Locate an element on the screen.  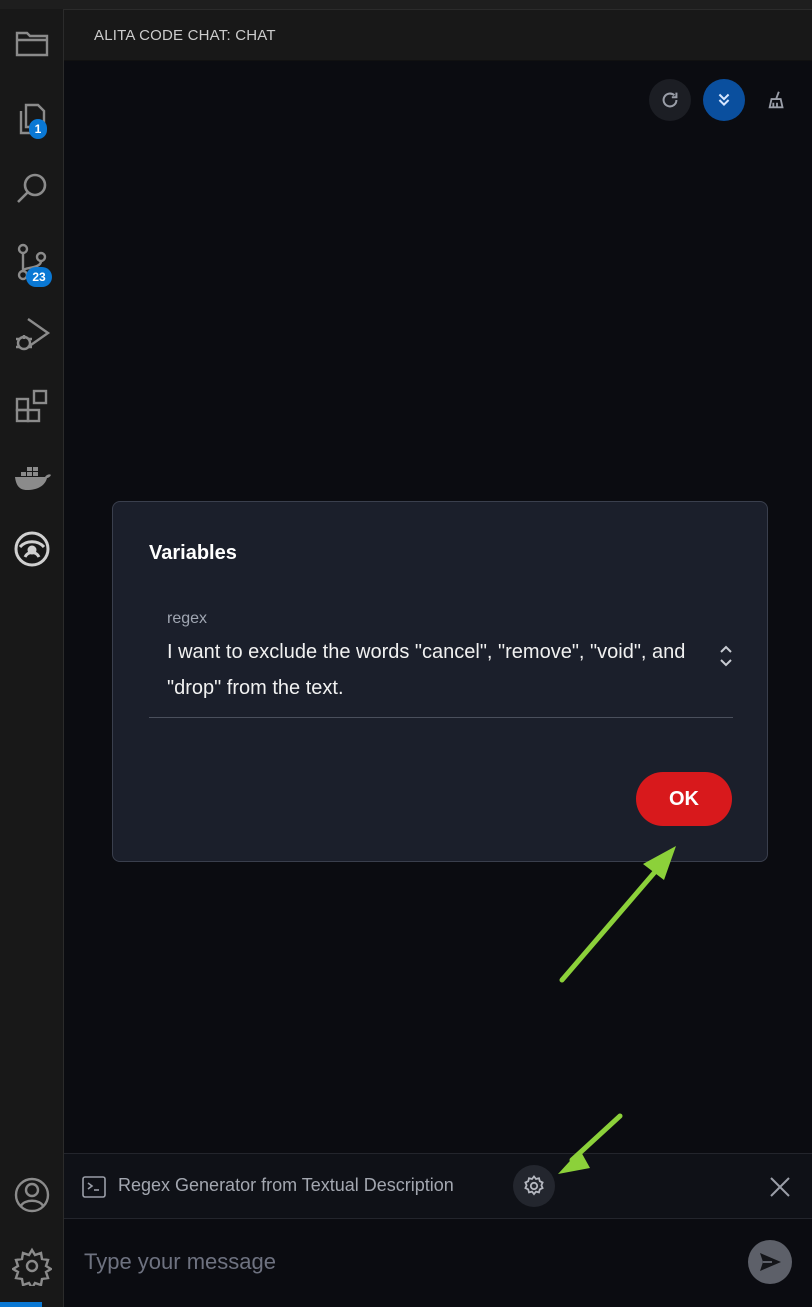
source-control-icon: 23 is located at coordinates (31, 261).